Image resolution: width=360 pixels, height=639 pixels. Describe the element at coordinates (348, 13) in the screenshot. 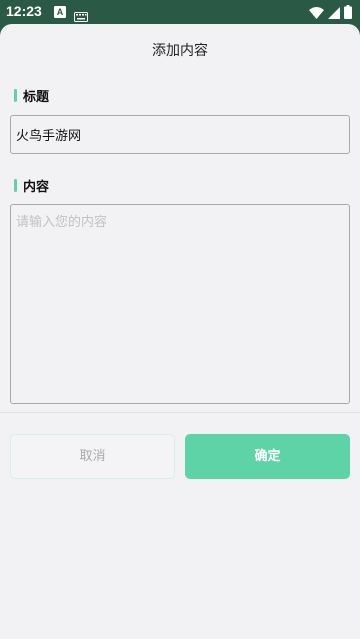

I see `battery-icon` at that location.